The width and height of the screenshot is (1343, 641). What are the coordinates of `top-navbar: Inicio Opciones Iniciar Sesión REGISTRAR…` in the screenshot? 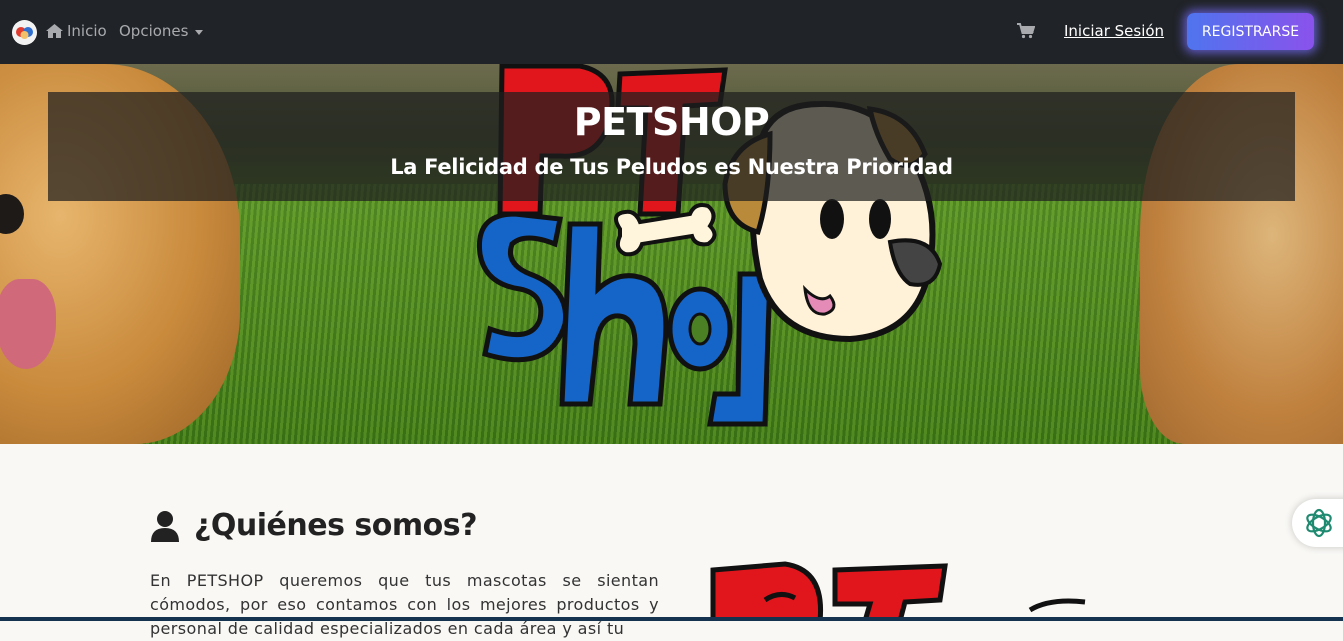 It's located at (671, 32).